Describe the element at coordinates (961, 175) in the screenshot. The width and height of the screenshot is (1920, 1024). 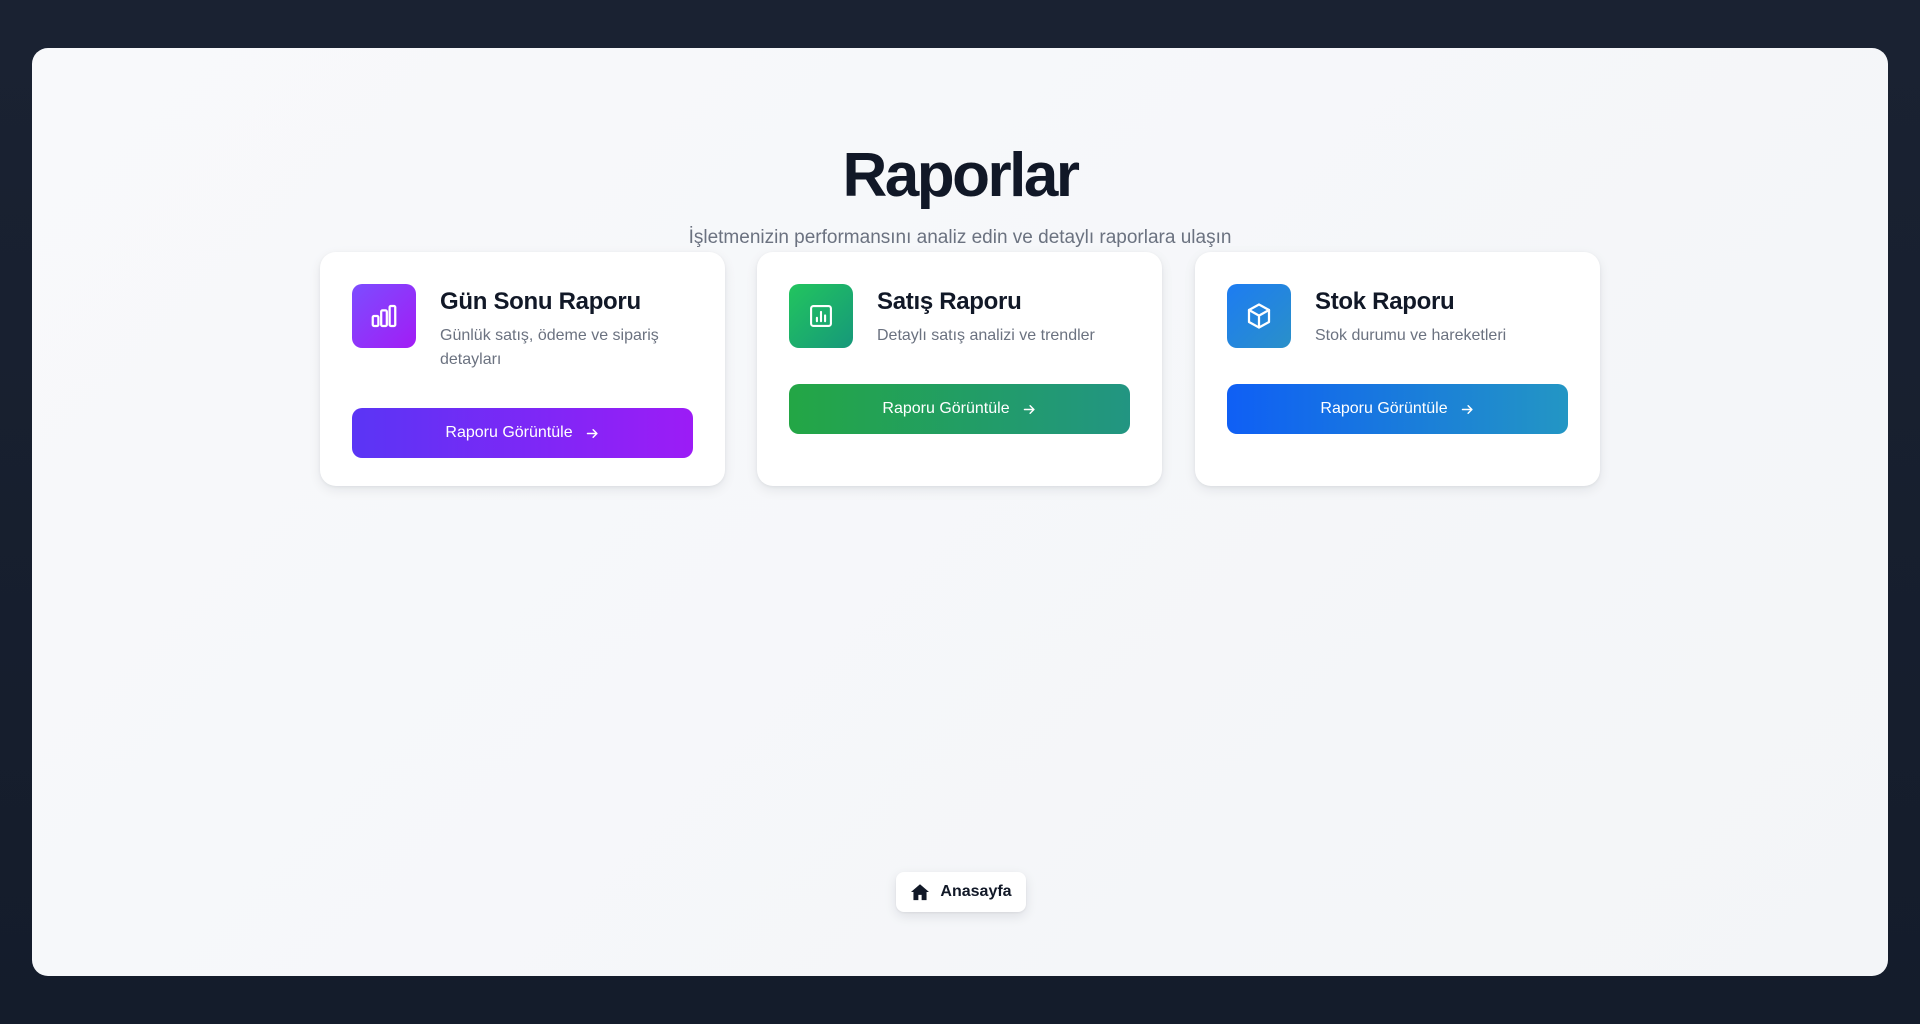
I see `page-title: Raporlar` at that location.